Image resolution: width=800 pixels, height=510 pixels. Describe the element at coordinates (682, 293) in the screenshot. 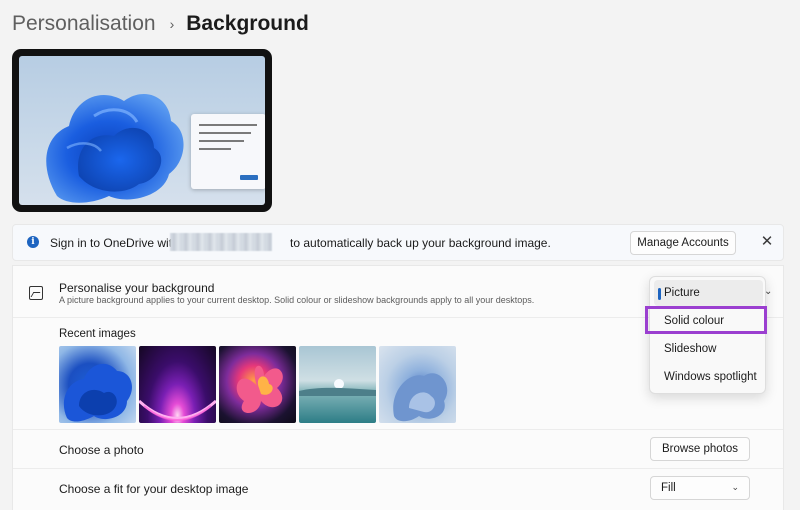

I see `menu-item-label: Picture` at that location.